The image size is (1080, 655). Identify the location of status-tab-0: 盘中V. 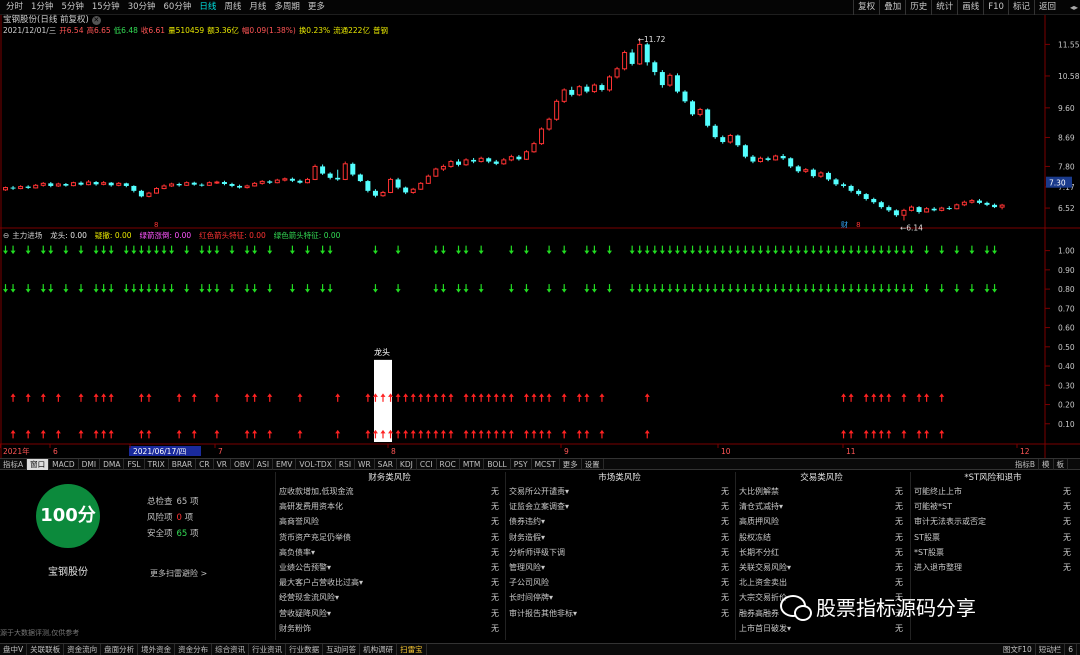
(14, 649).